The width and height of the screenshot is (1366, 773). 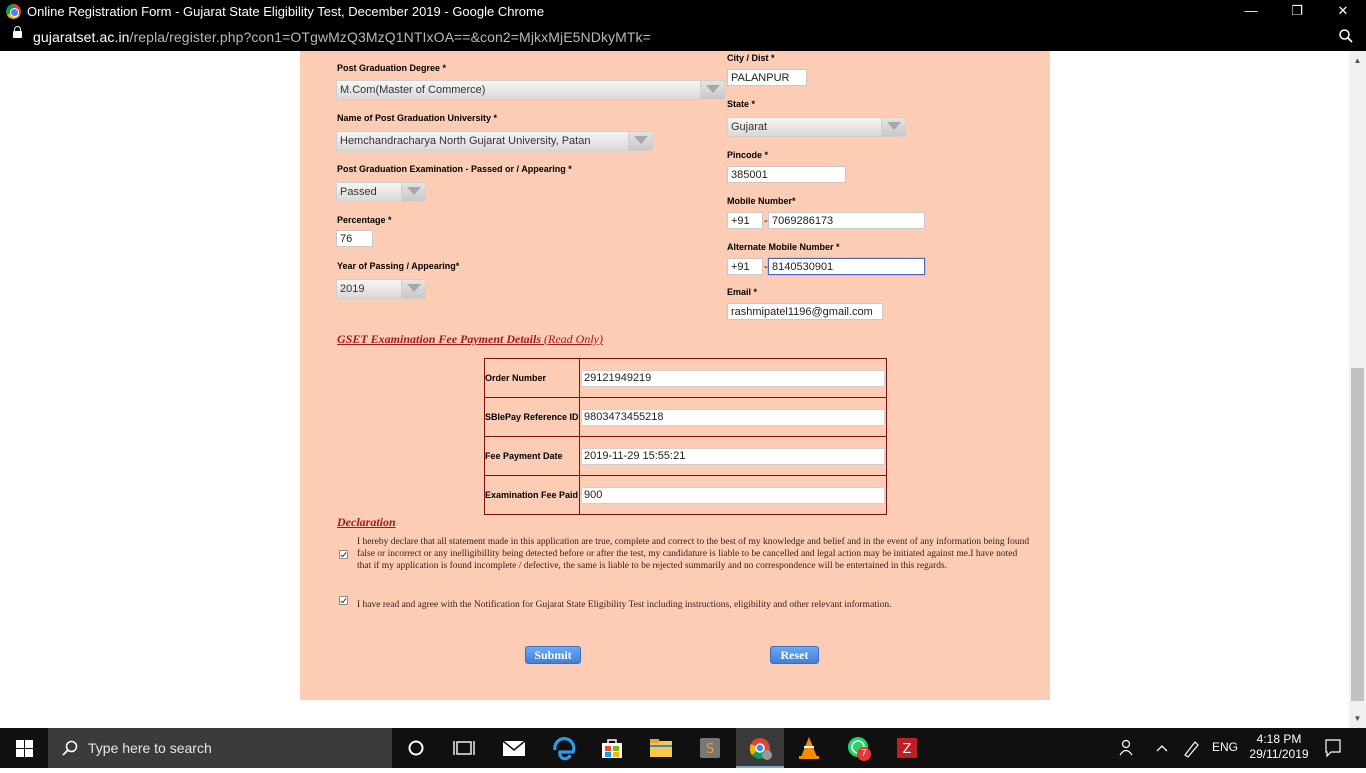 What do you see at coordinates (1279, 739) in the screenshot?
I see `clock-time: 4:18 PM` at bounding box center [1279, 739].